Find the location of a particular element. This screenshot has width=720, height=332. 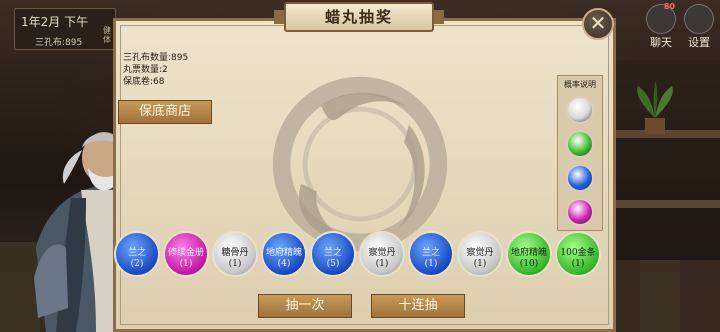

settings-button: 设置 is located at coordinates (699, 27).